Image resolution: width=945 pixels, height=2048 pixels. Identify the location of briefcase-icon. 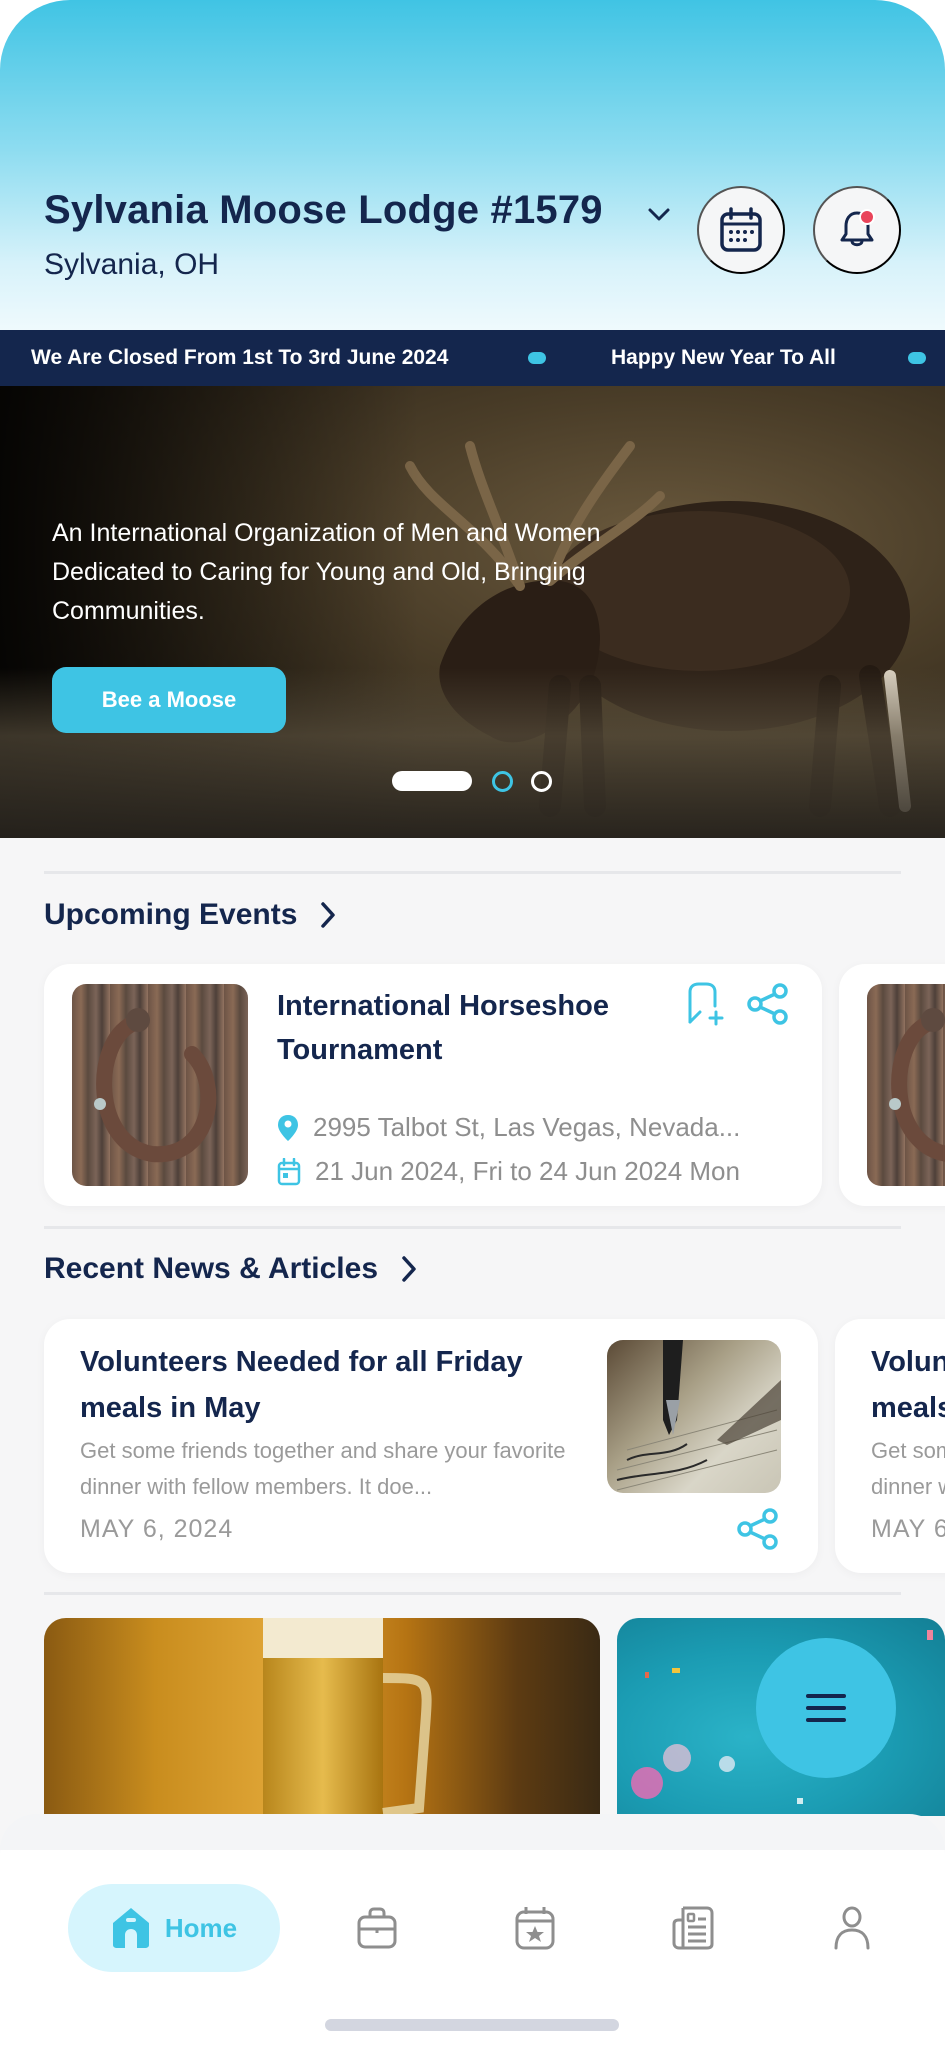
(377, 1928).